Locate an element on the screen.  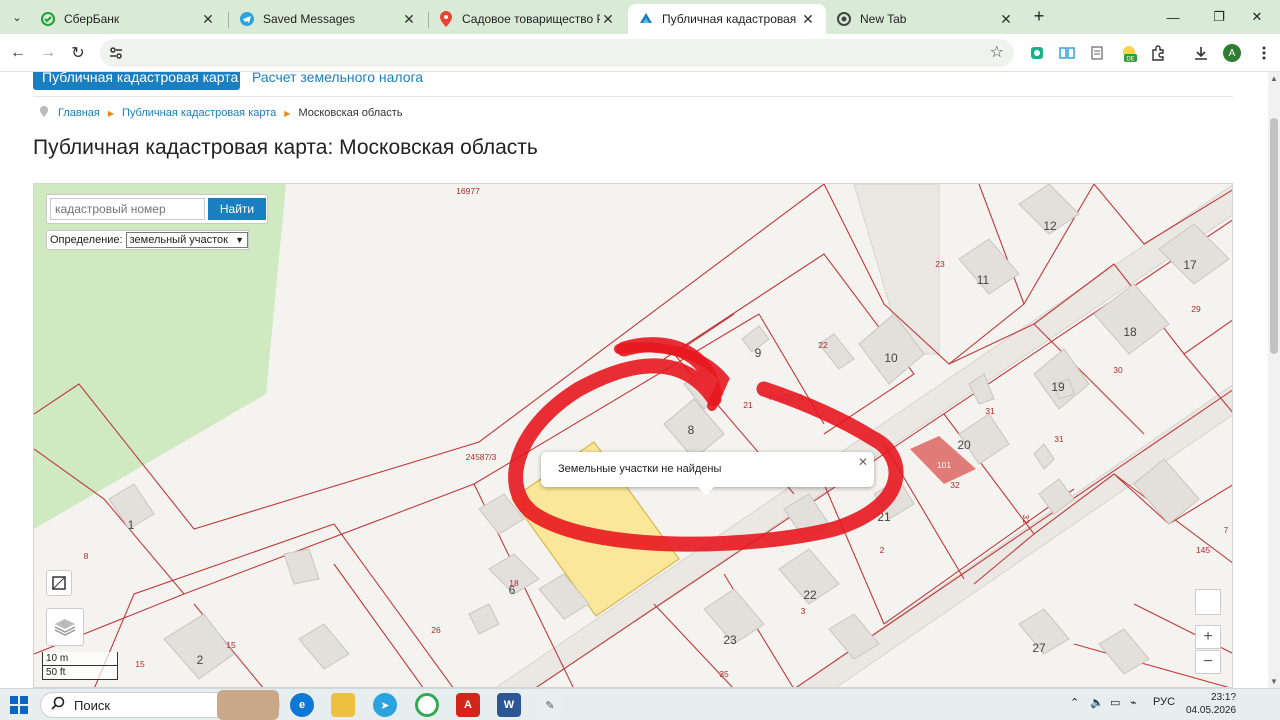
taskbar-search-text: Поиск is located at coordinates (92, 705).